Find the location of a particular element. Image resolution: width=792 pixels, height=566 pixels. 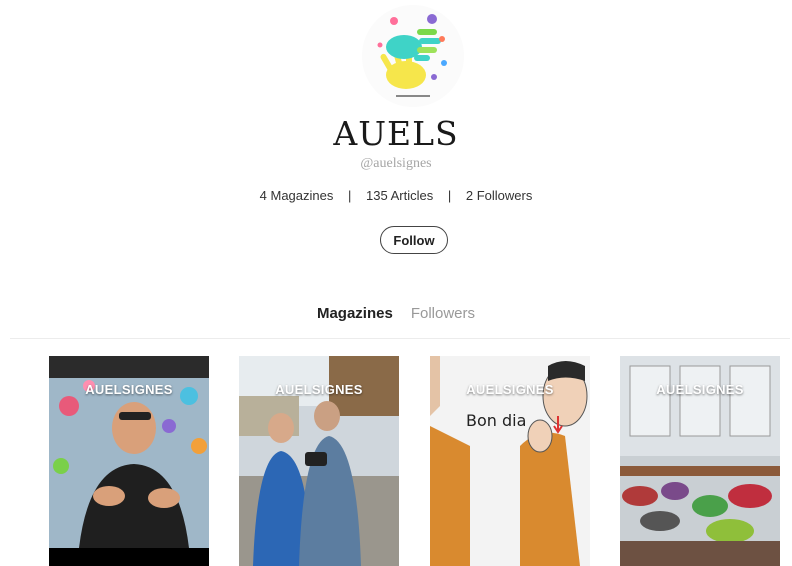

tabs-divider is located at coordinates (400, 338).